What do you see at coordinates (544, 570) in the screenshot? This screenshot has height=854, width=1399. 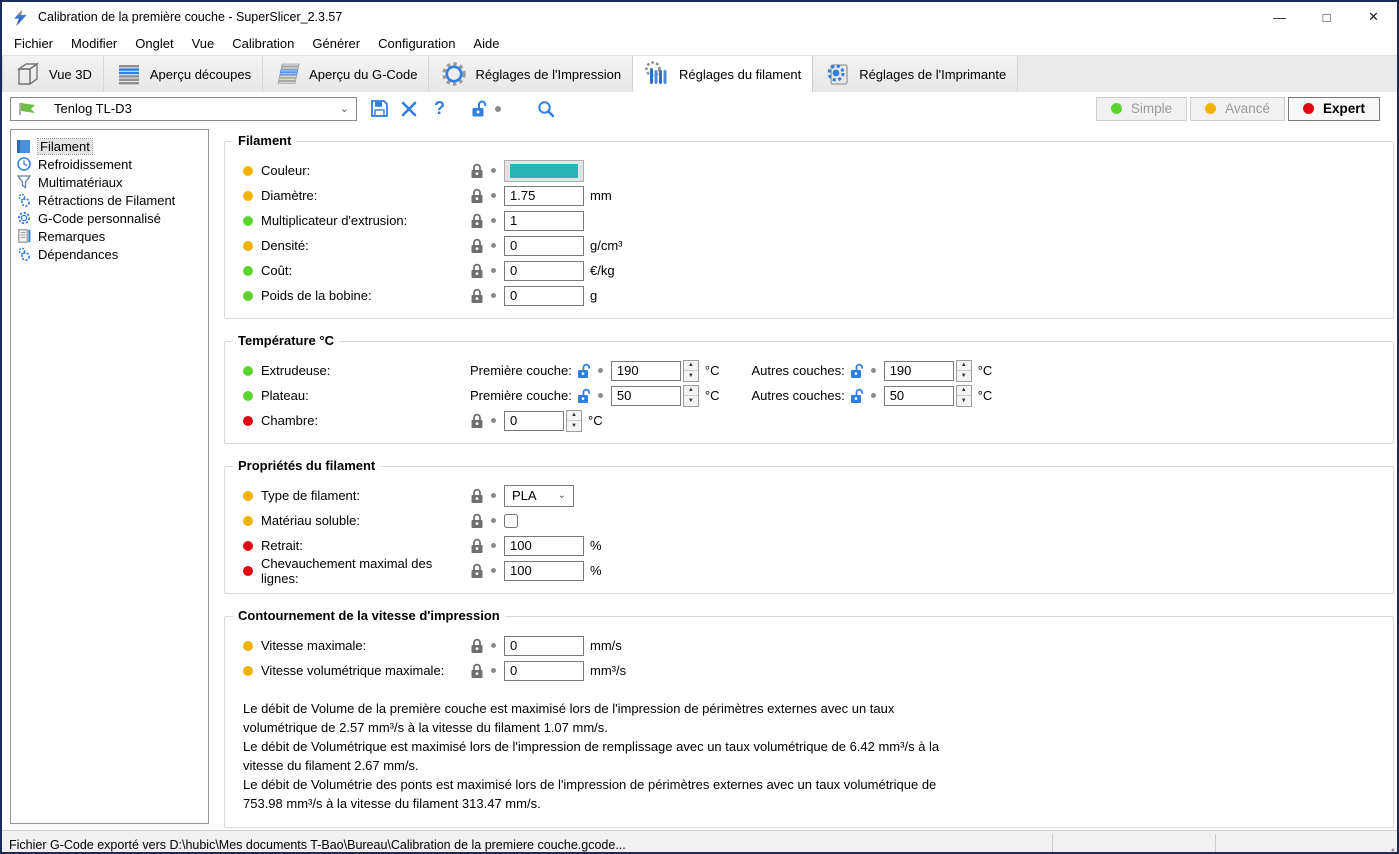 I see `chevauchement-input` at bounding box center [544, 570].